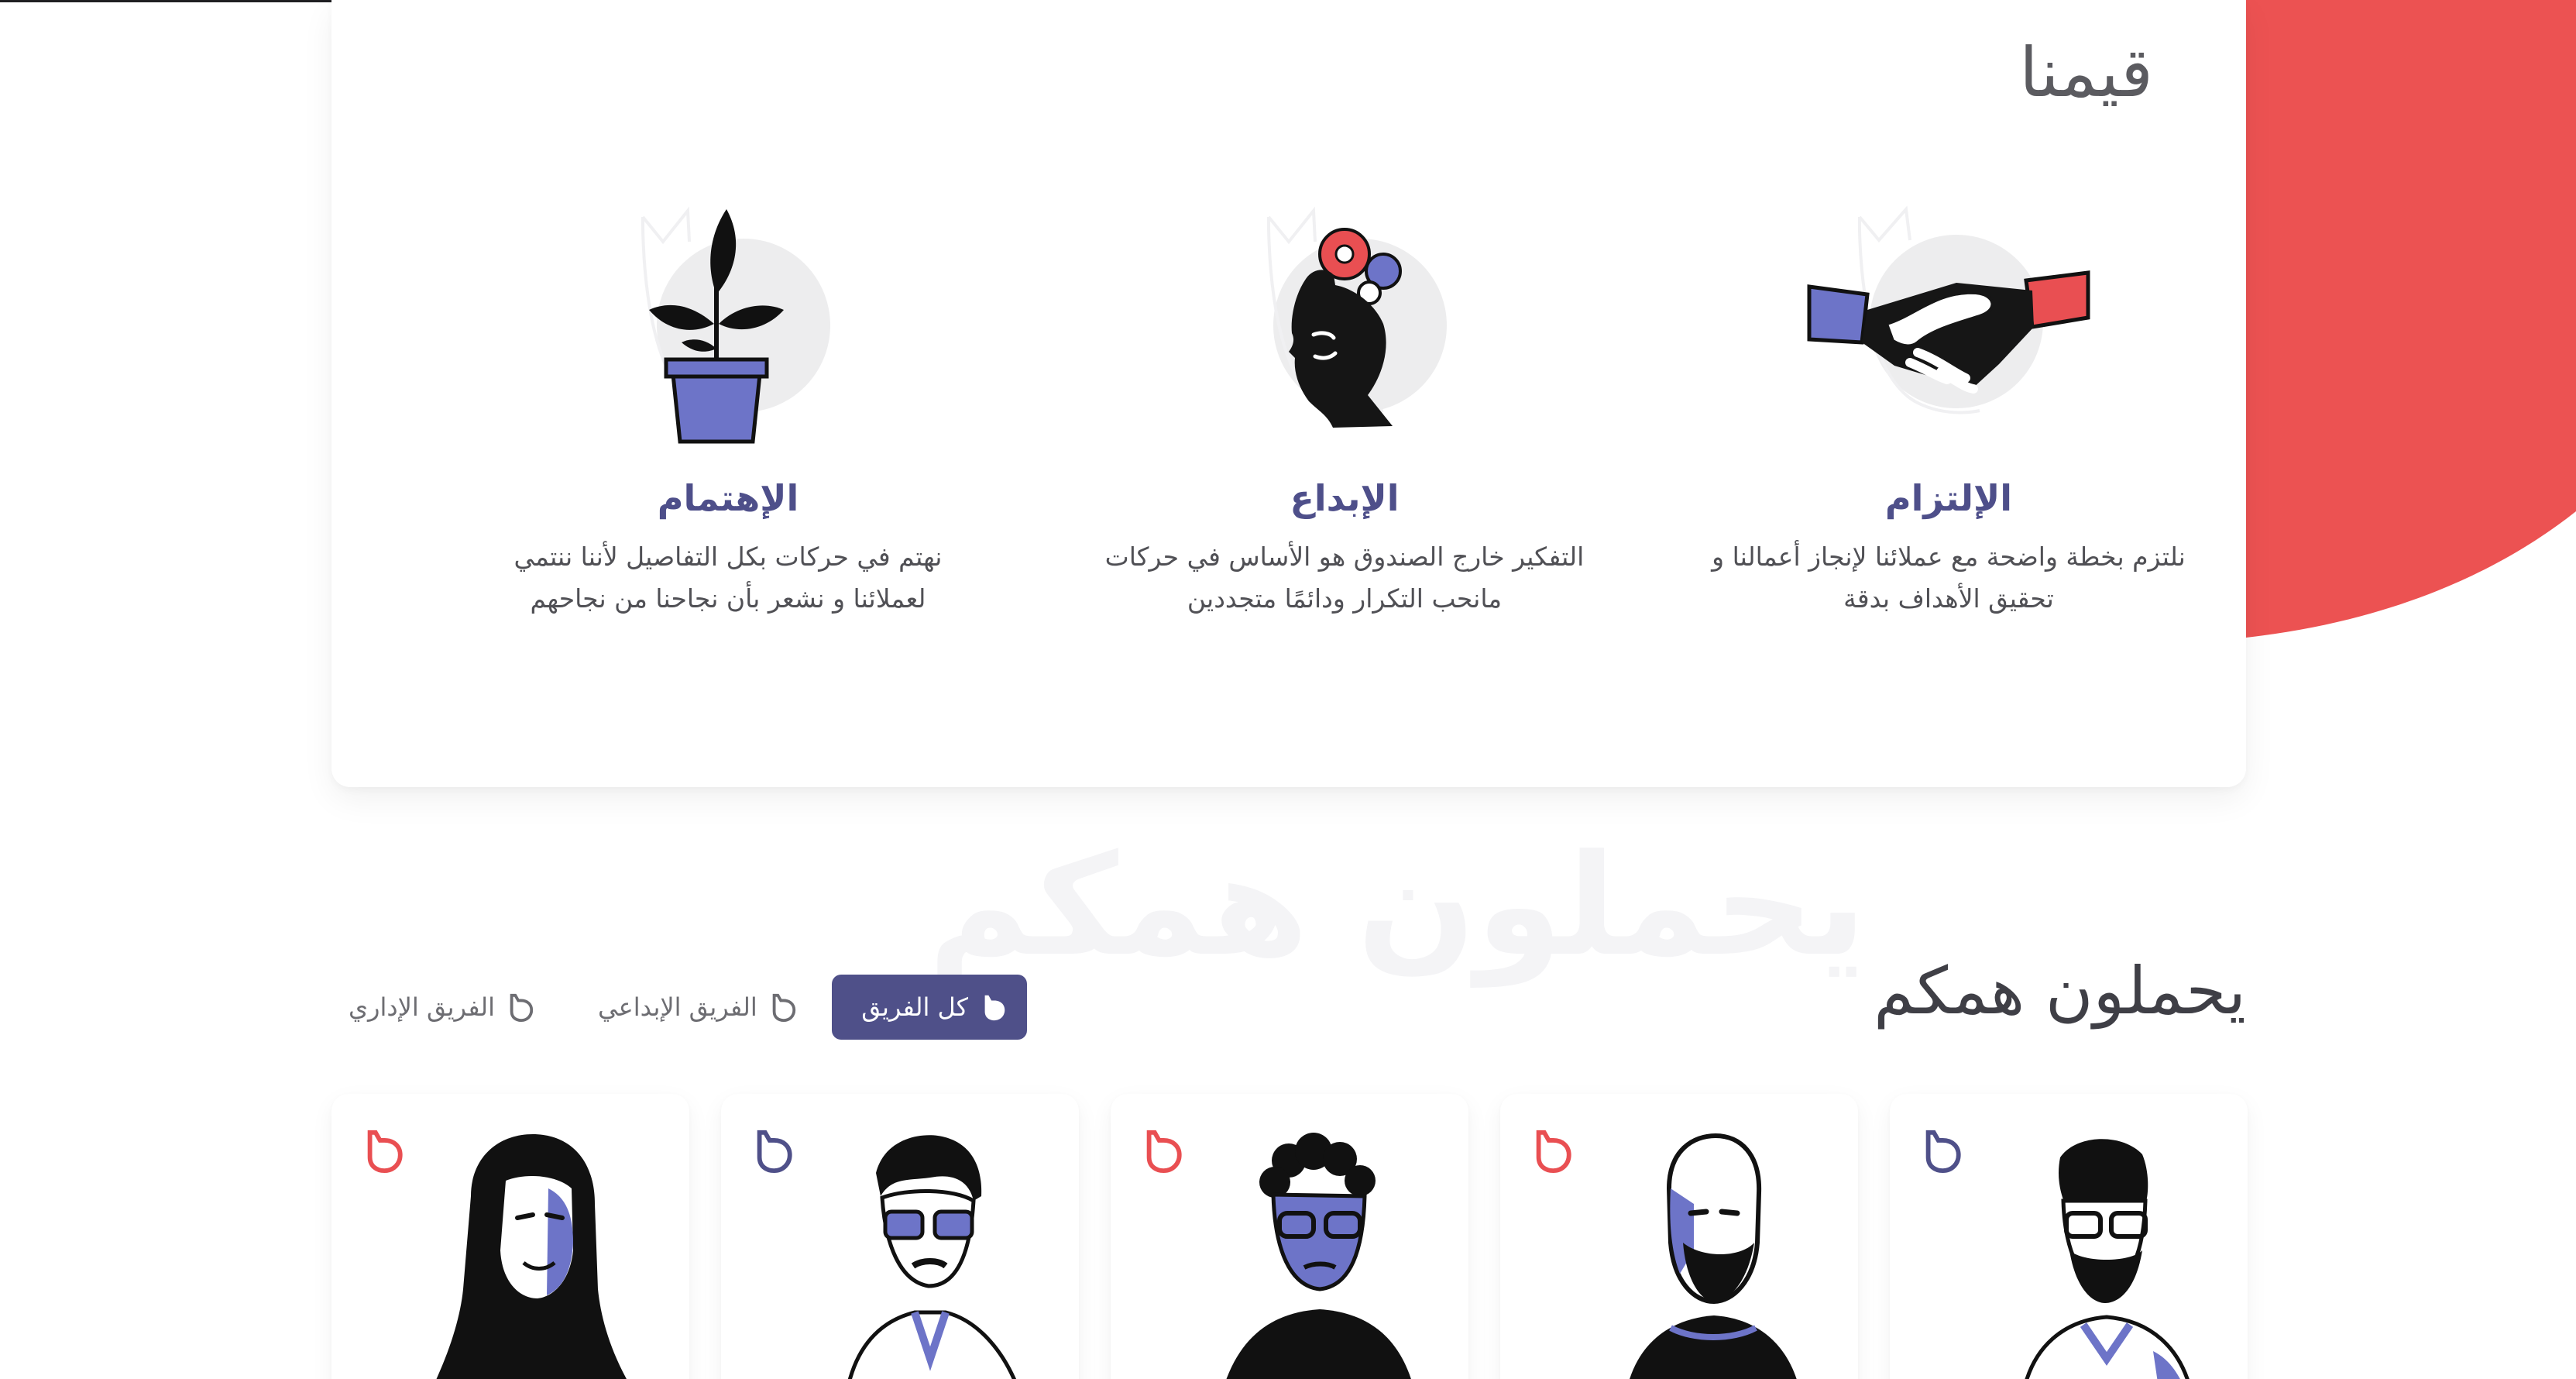 This screenshot has width=2576, height=1379. I want to click on filter-all-team: كل الفريق, so click(929, 1008).